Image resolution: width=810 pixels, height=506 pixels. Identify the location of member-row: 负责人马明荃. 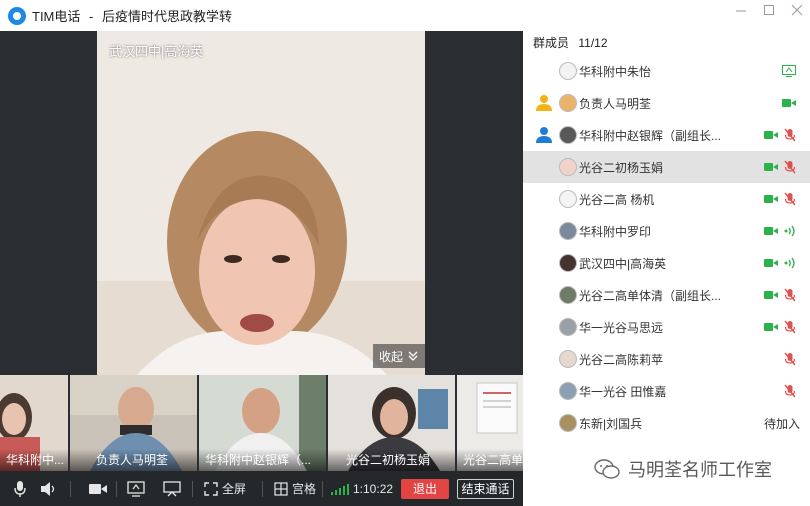
(666, 103).